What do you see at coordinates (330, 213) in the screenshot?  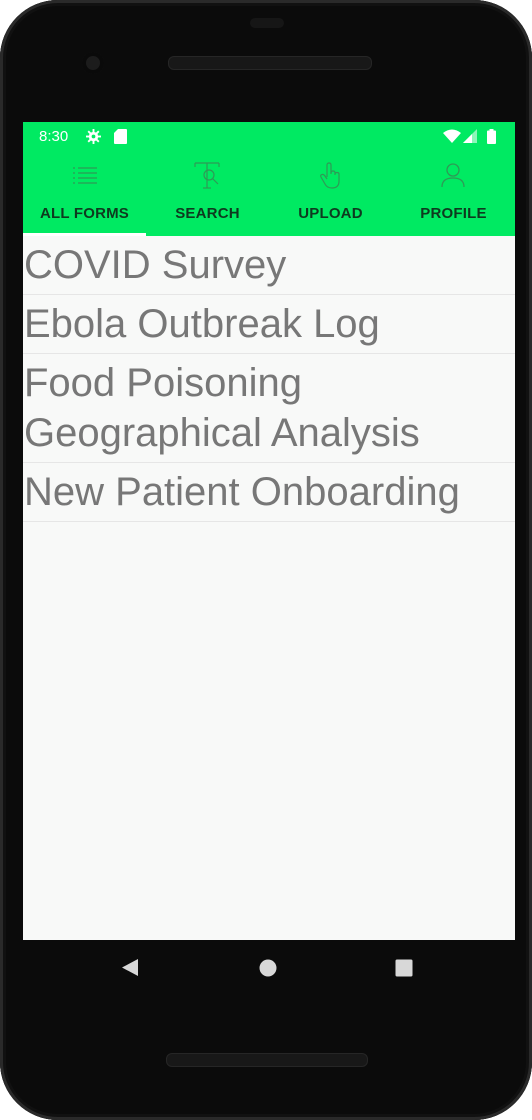 I see `tab-upload-label: UPLOAD` at bounding box center [330, 213].